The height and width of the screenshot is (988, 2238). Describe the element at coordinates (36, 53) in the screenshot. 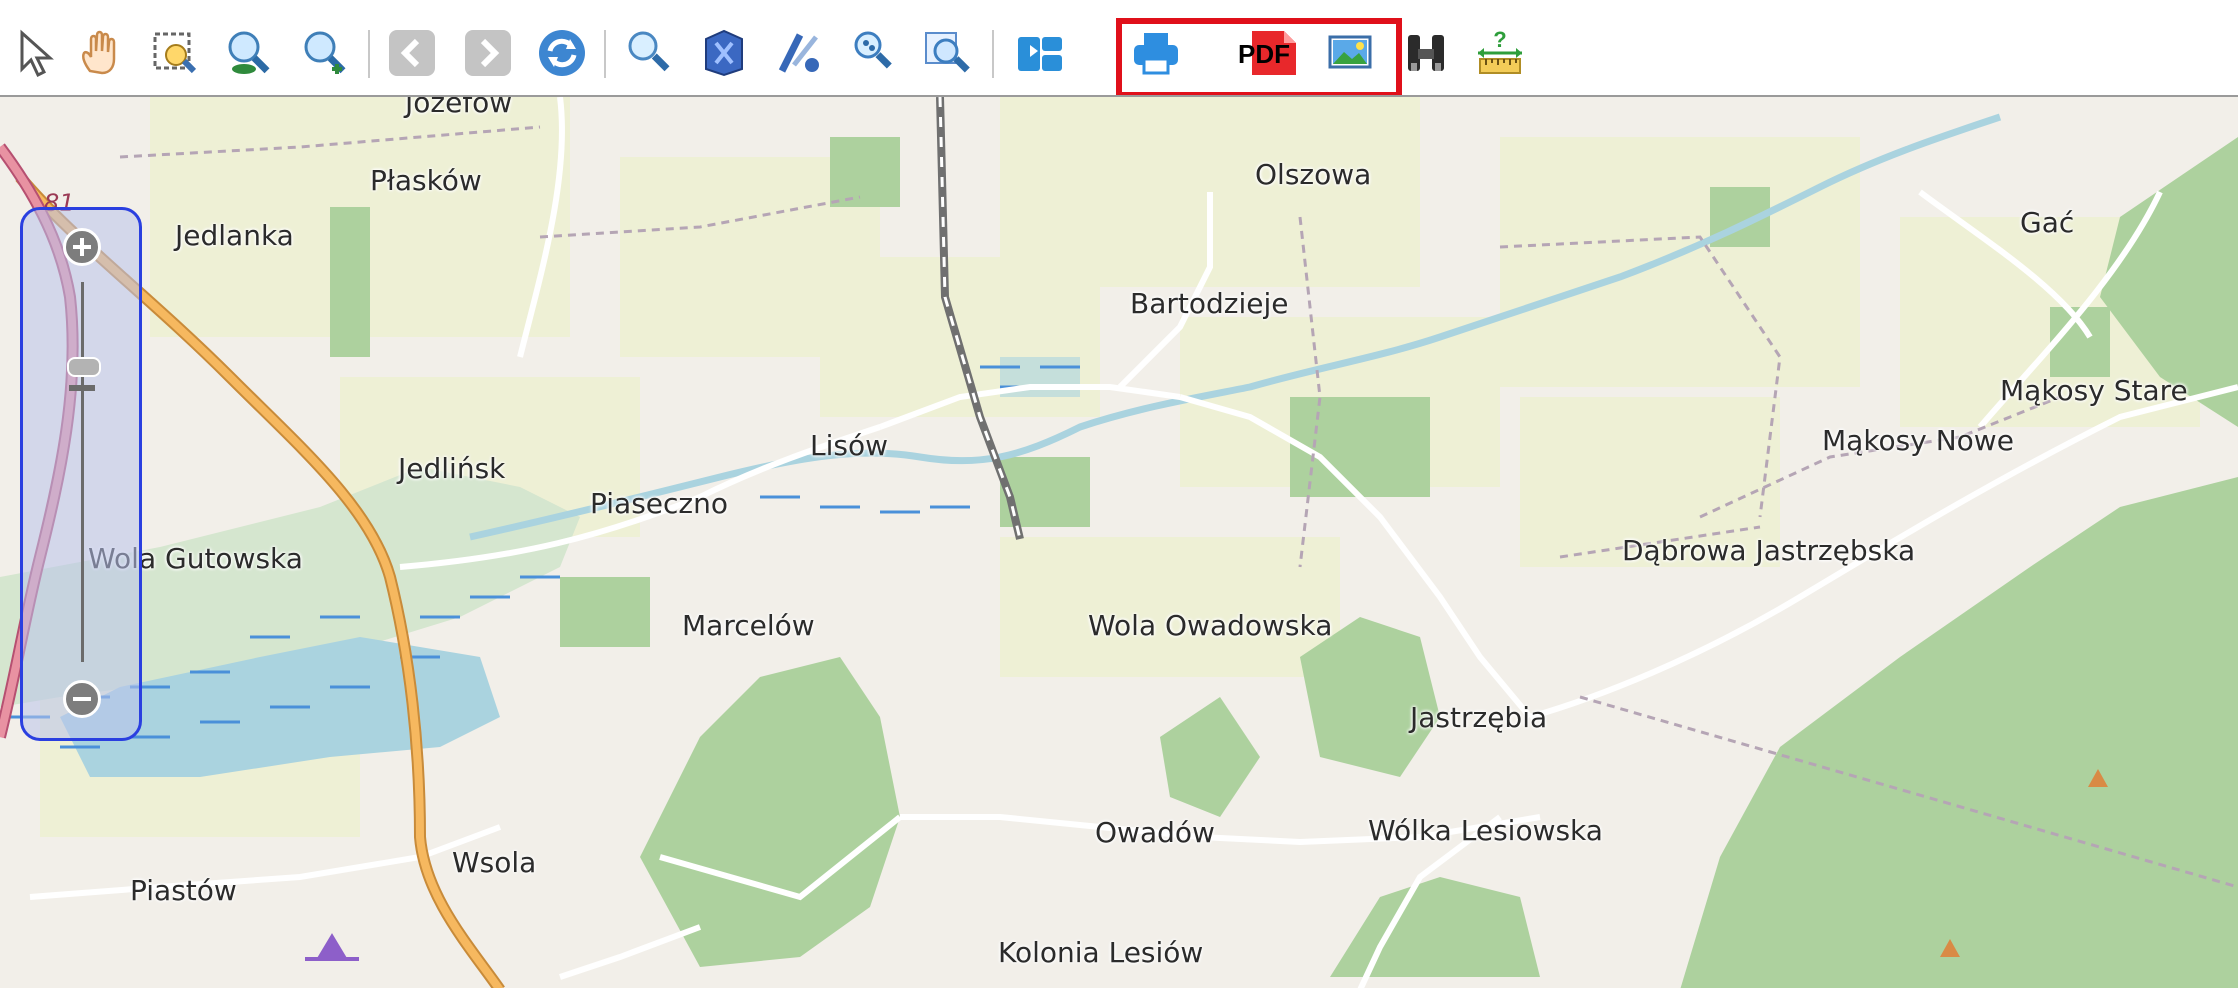

I see `select-arrow-icon` at that location.